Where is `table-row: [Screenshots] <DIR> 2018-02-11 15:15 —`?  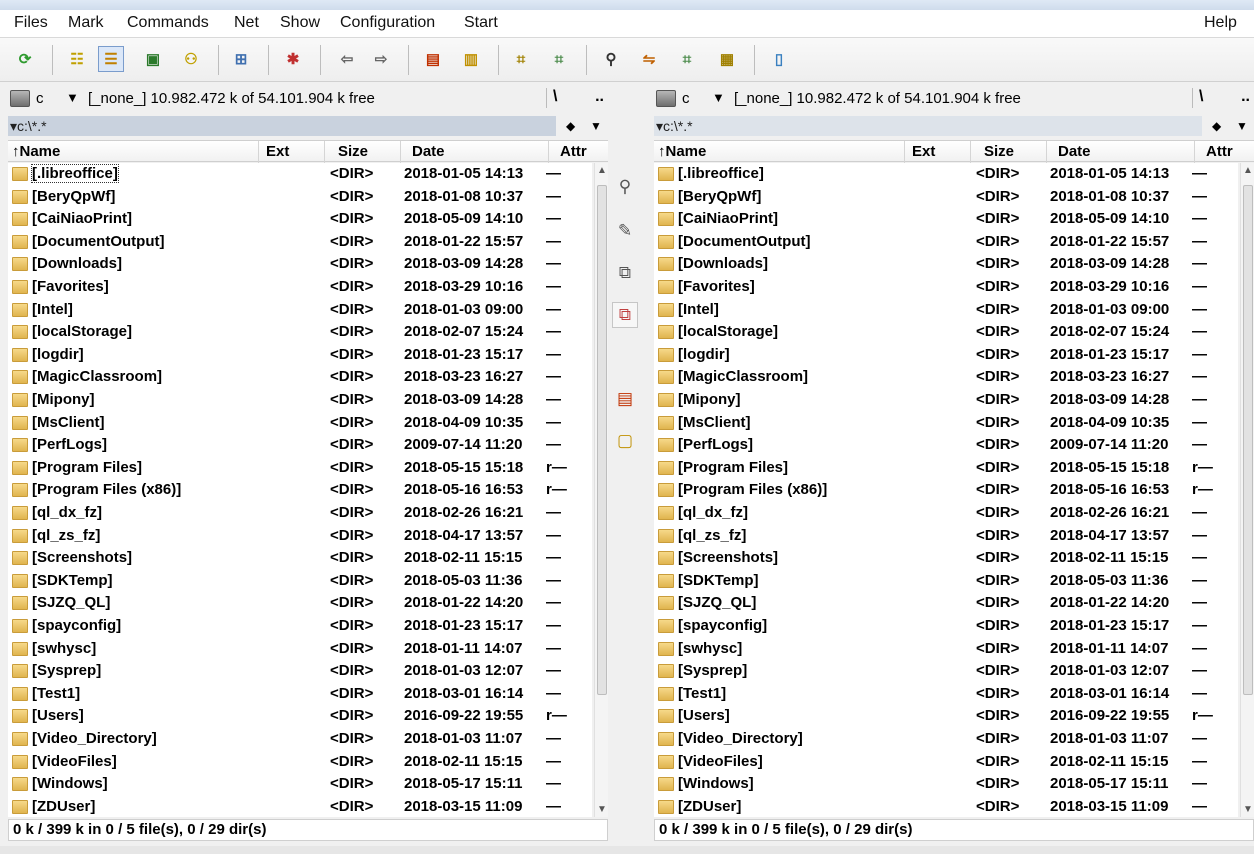
table-row: [Screenshots] <DIR> 2018-02-11 15:15 — is located at coordinates (300, 558).